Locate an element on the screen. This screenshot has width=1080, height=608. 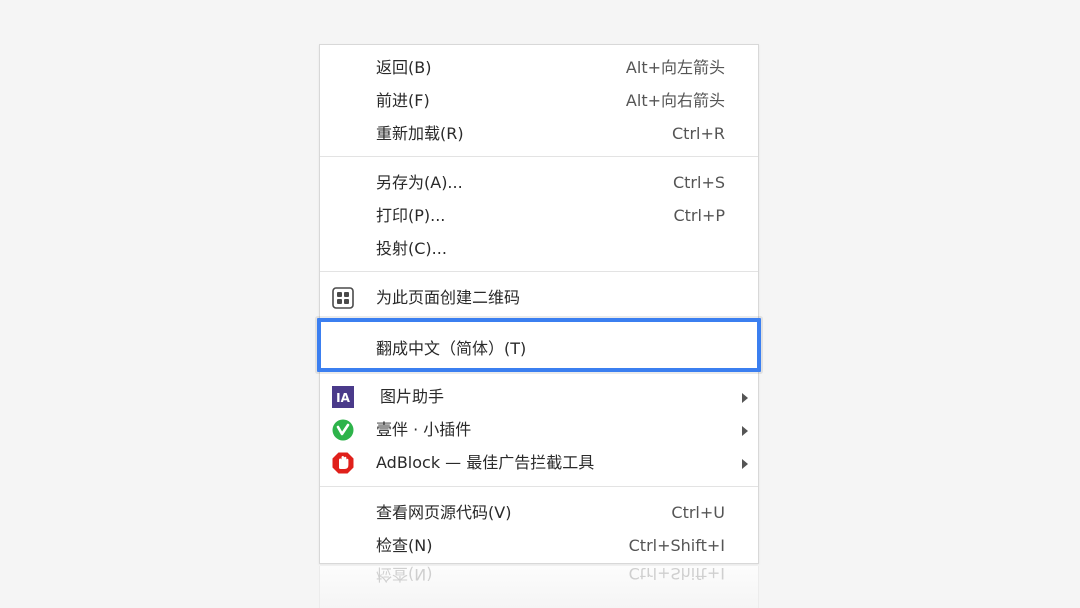
reflection-inspect-label: 检查(N) is located at coordinates (404, 575).